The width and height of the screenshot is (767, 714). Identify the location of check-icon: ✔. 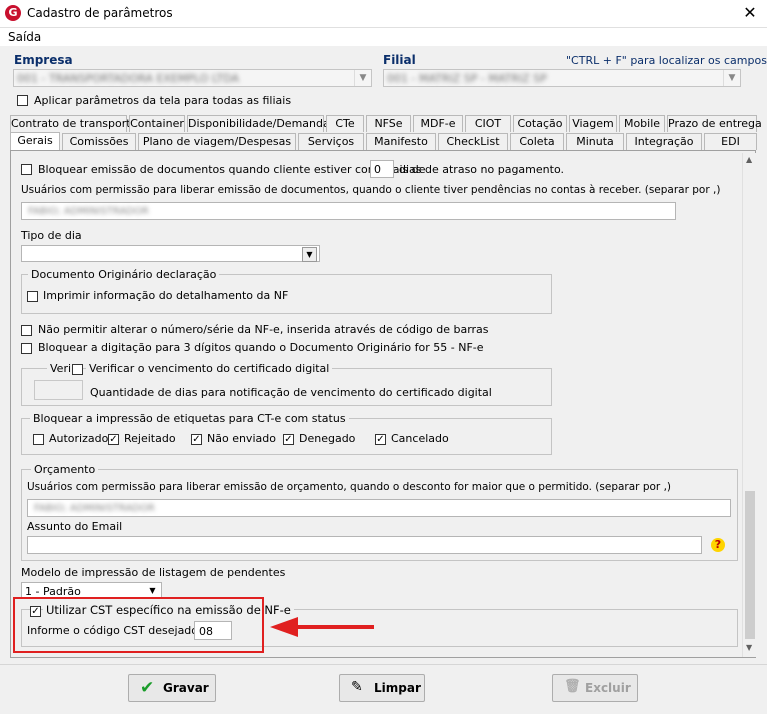
(147, 688).